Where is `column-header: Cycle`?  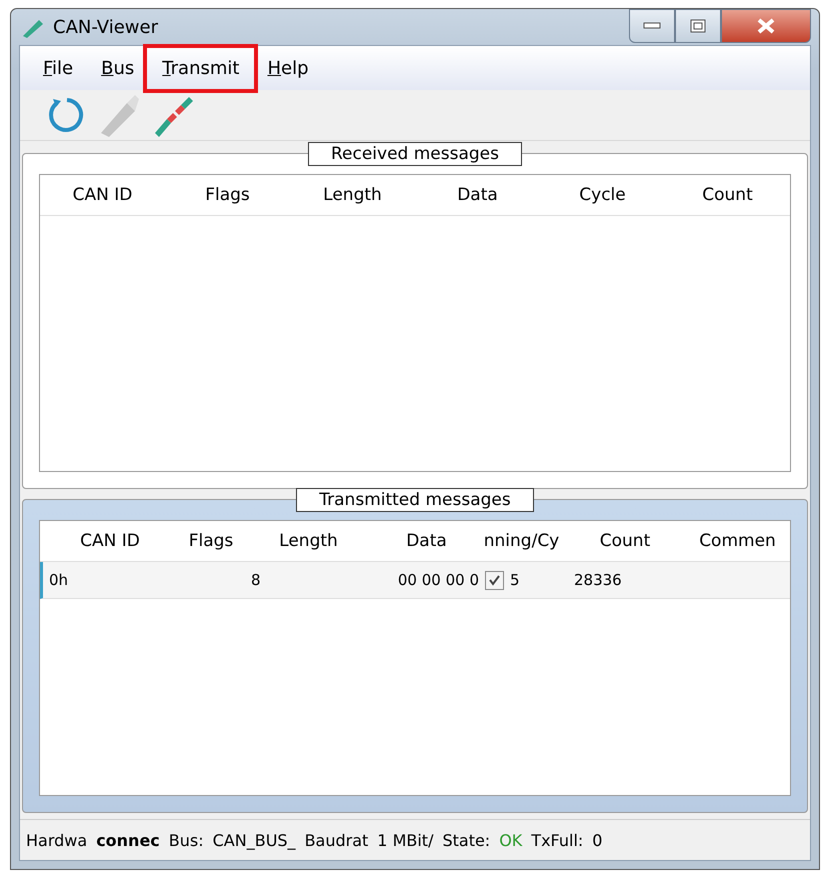
column-header: Cycle is located at coordinates (602, 195).